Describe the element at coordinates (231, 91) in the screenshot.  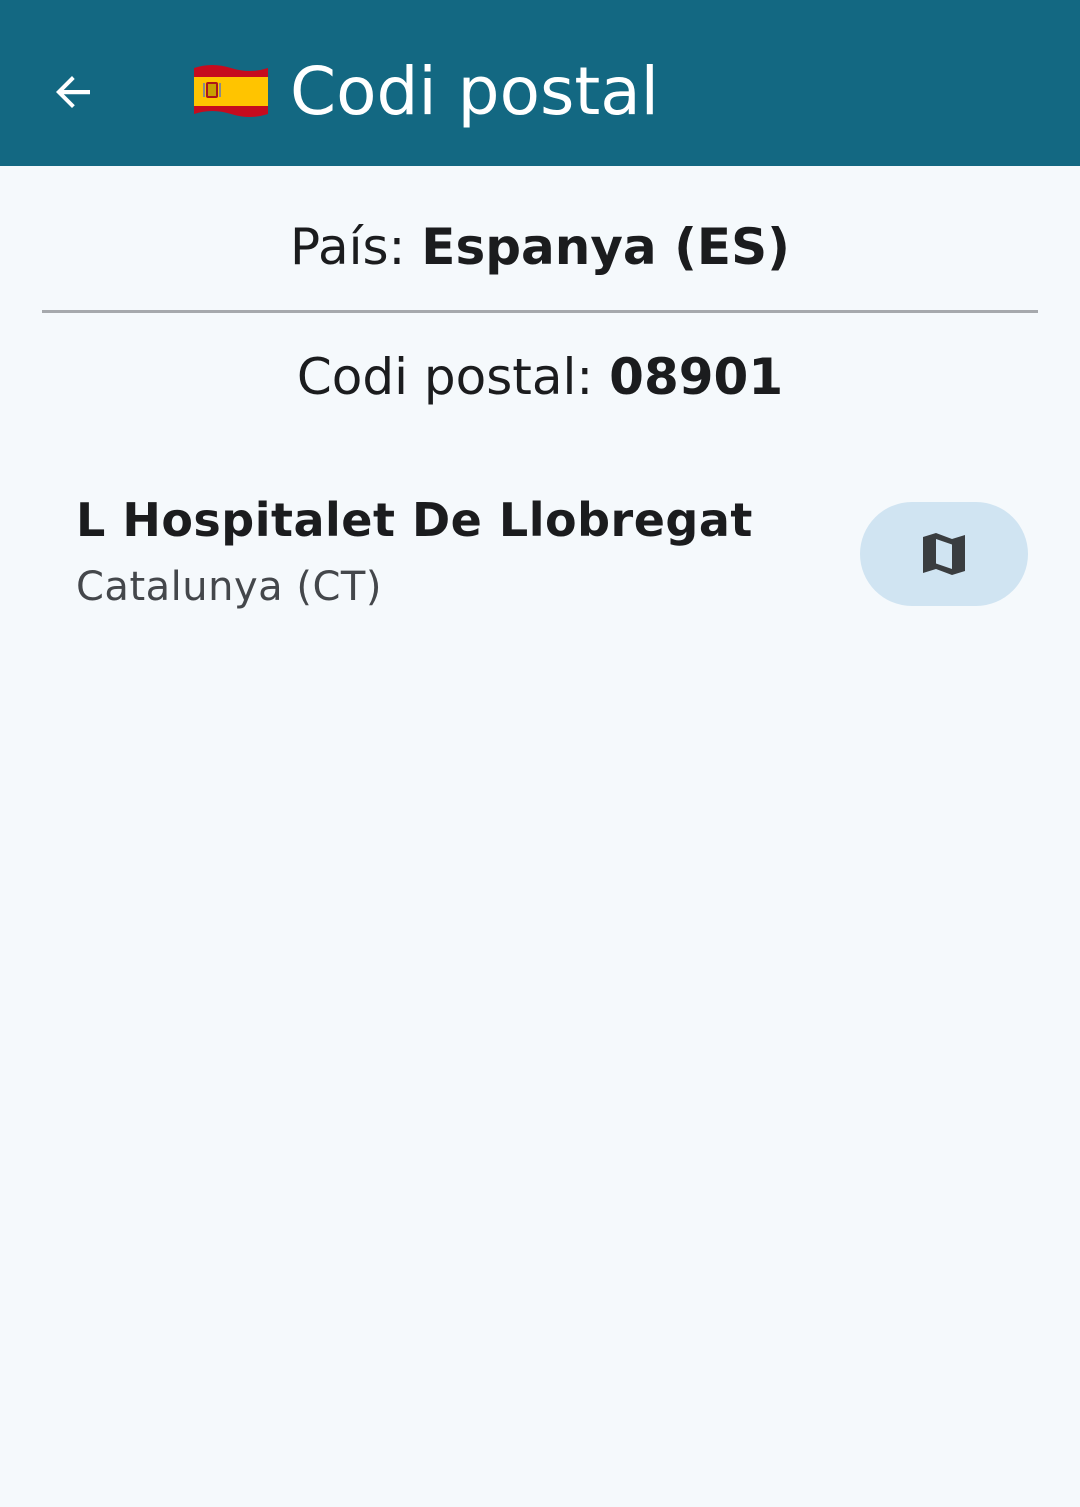
I see `spain-flag-icon` at that location.